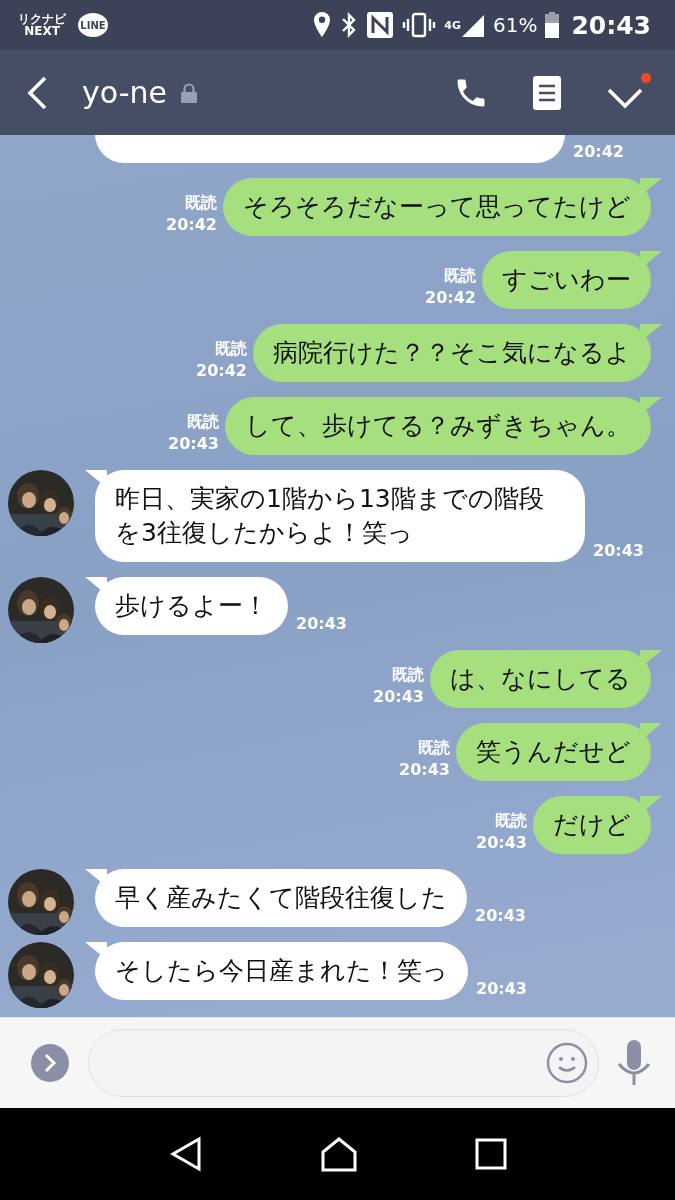 The height and width of the screenshot is (1200, 675). Describe the element at coordinates (547, 92) in the screenshot. I see `notes-icon` at that location.